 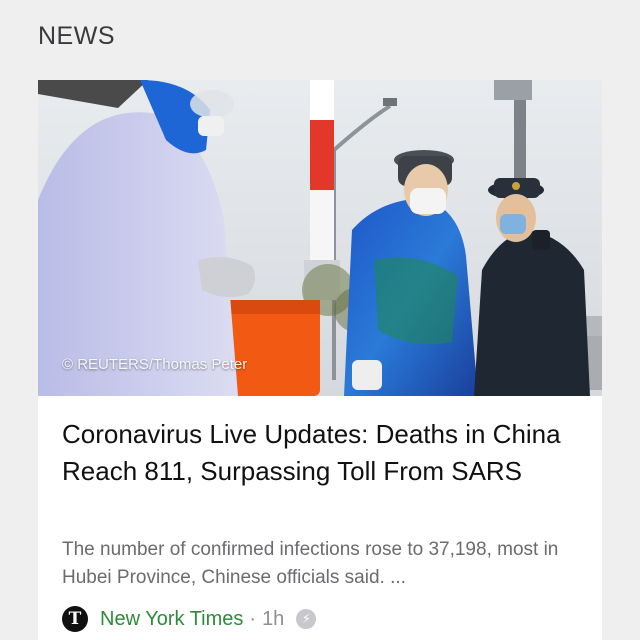 I want to click on article-age: 1h, so click(x=273, y=618).